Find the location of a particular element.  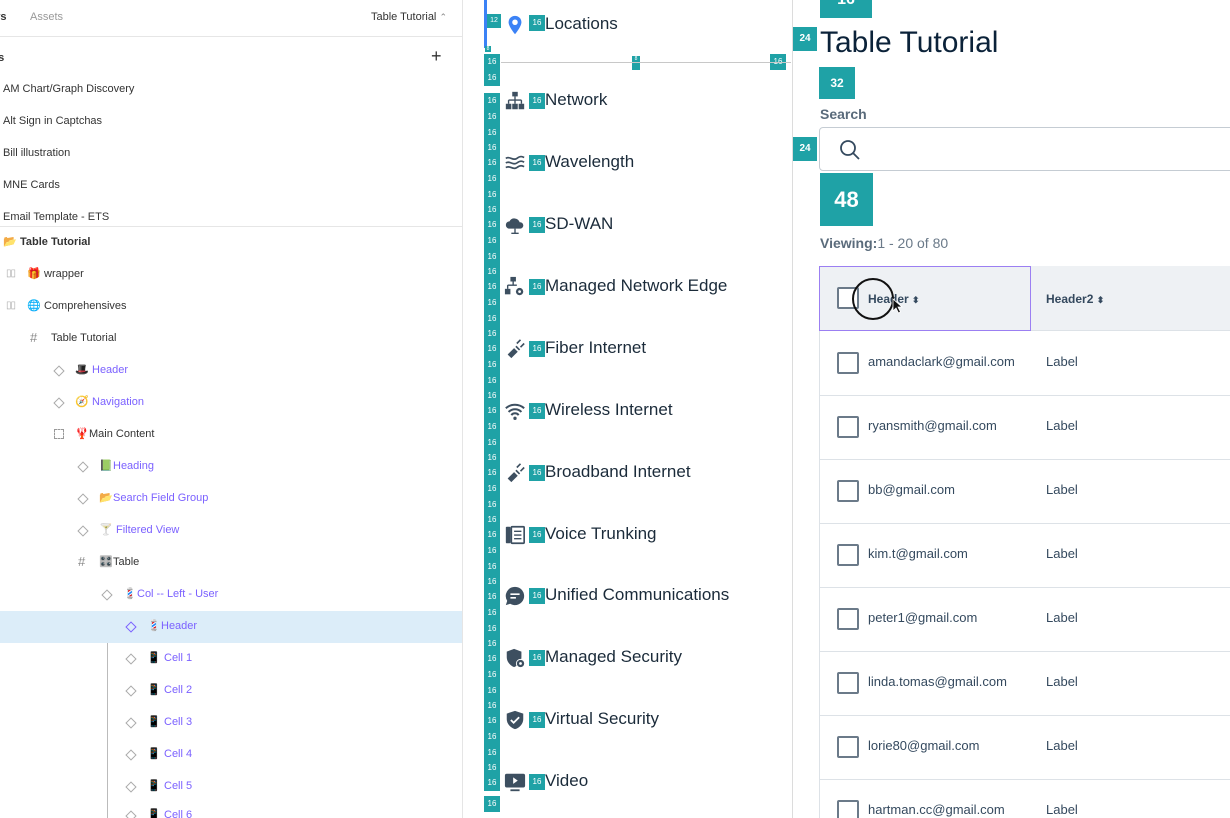

nav-item-unified-communications: 16 Unified Communications is located at coordinates (627, 596).